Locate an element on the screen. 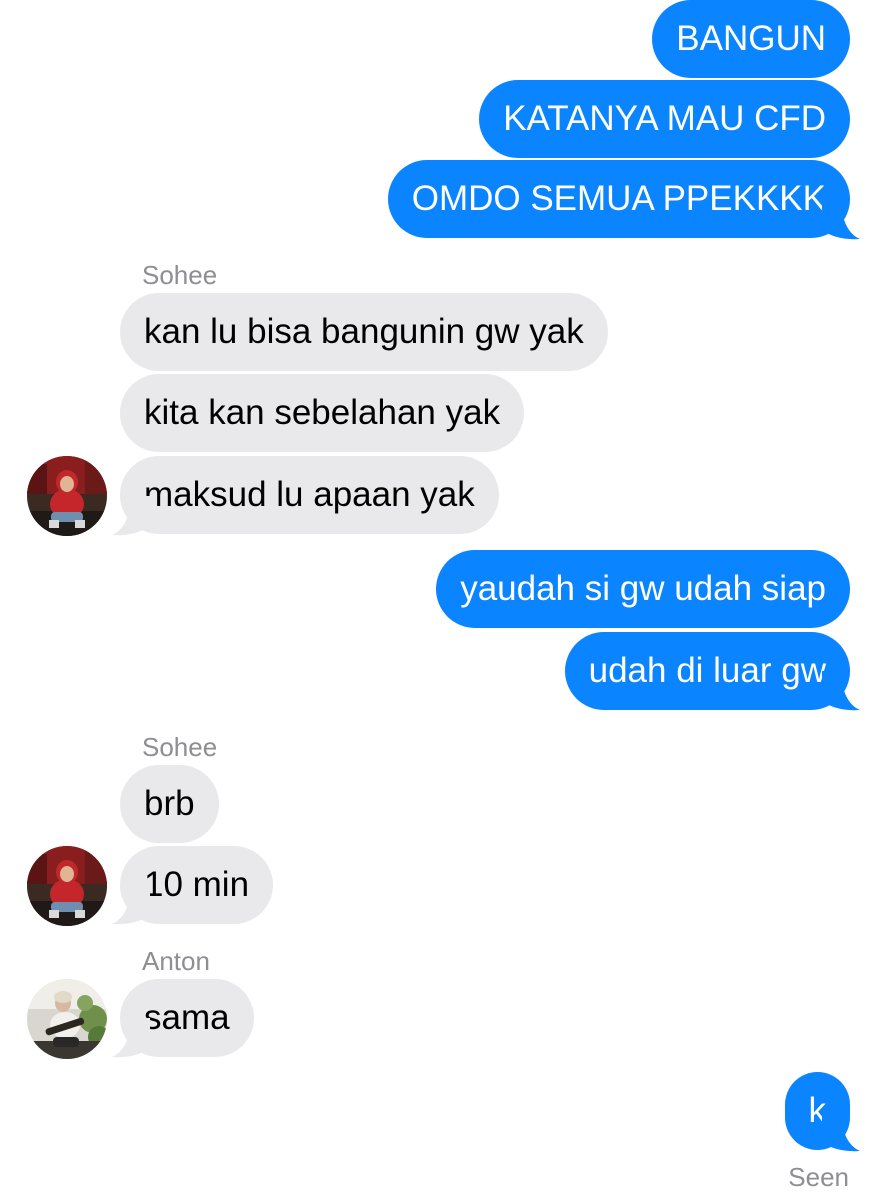 The height and width of the screenshot is (1199, 880). message-bubble-sent: yaudah si gw udah siap is located at coordinates (643, 589).